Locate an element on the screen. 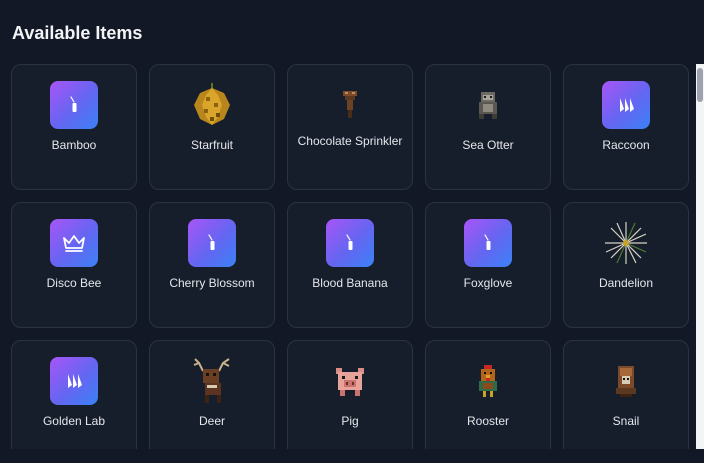  bamboo-thumb is located at coordinates (74, 105).